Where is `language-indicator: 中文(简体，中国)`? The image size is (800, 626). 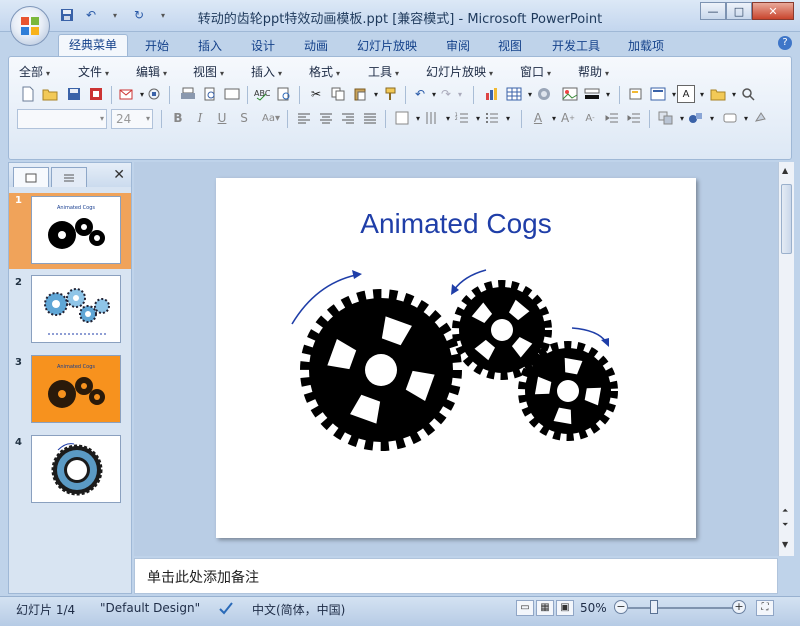 language-indicator: 中文(简体，中国) is located at coordinates (298, 609).